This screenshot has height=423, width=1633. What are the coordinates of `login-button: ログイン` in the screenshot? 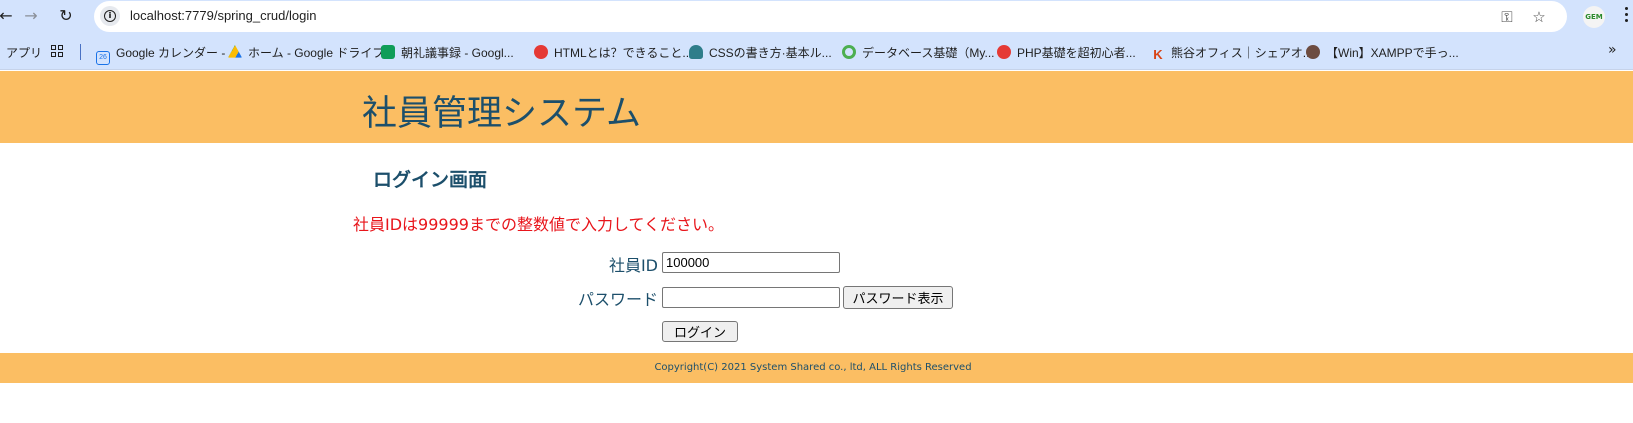 It's located at (700, 331).